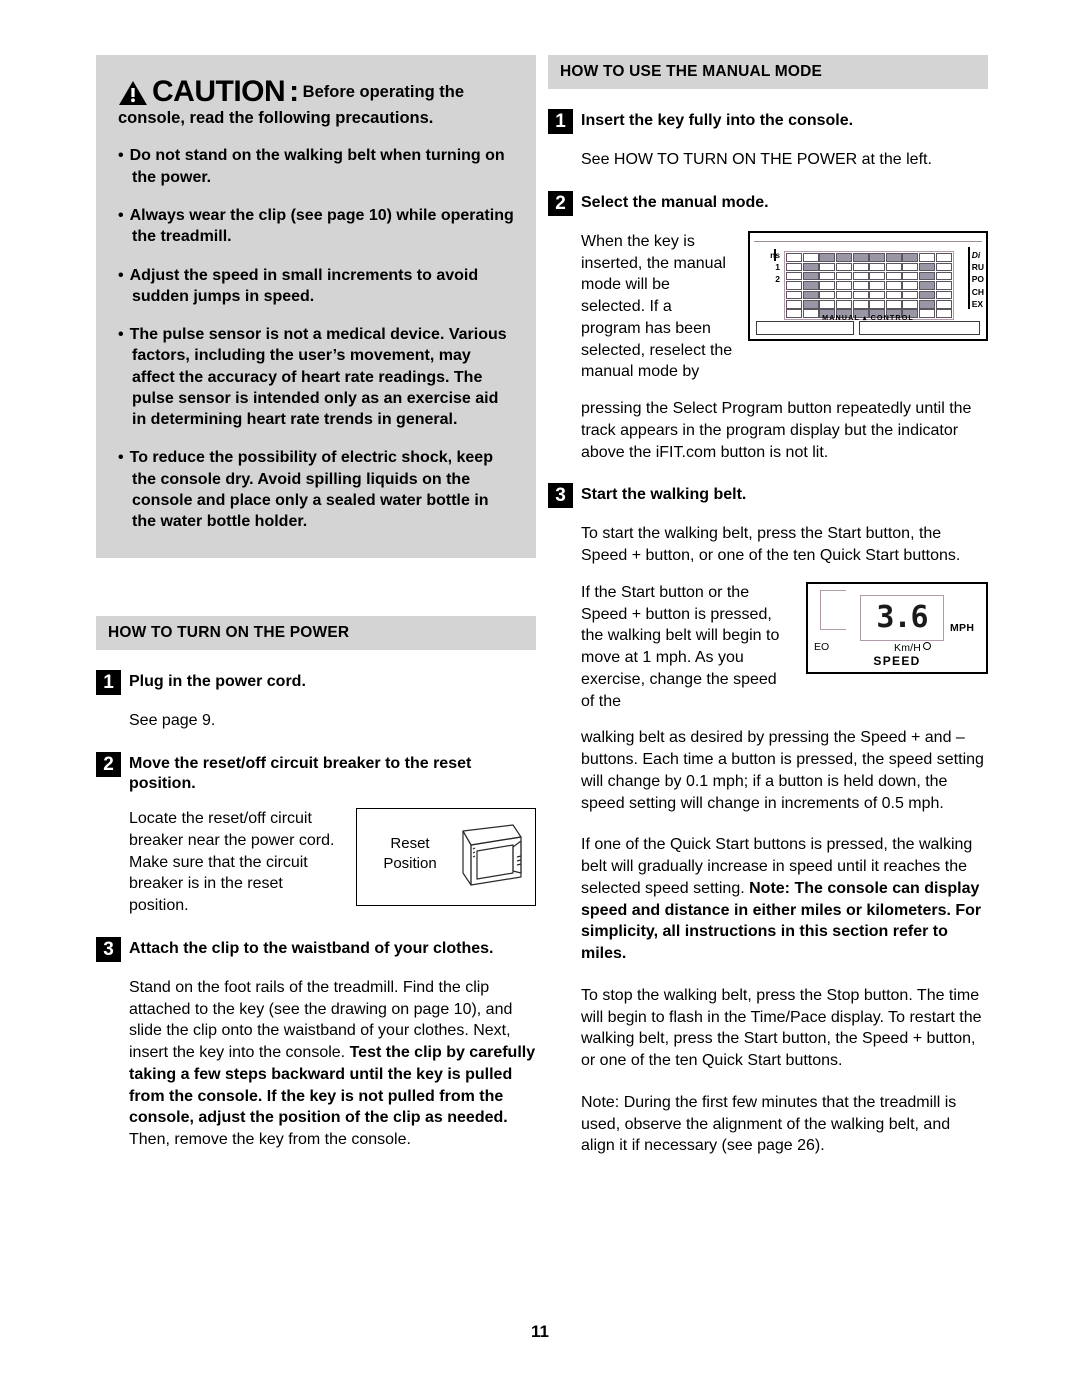 This screenshot has width=1080, height=1397. What do you see at coordinates (219, 91) in the screenshot?
I see `caution-word: CAUTION` at bounding box center [219, 91].